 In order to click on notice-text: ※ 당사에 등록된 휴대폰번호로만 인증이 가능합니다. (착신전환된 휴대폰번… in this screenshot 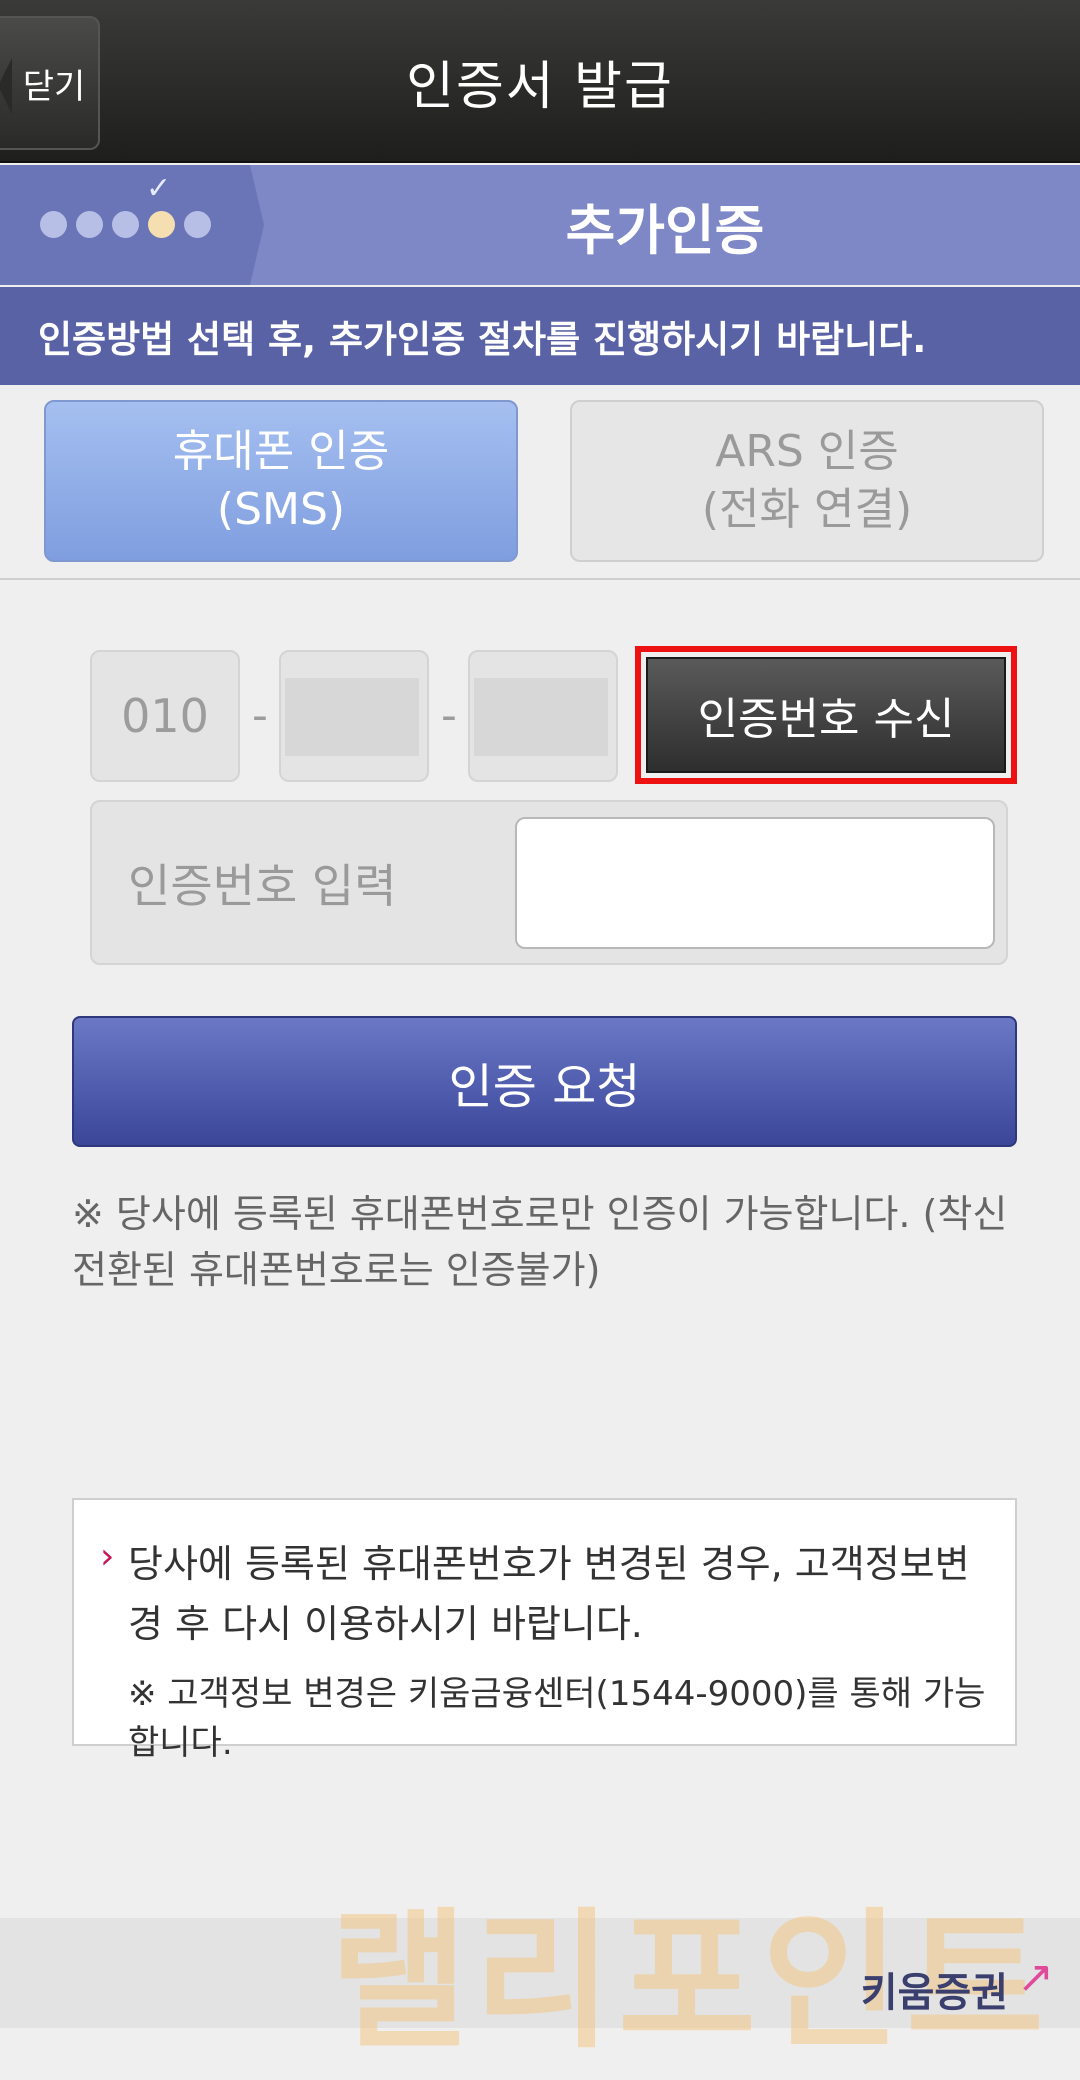, I will do `click(540, 1242)`.